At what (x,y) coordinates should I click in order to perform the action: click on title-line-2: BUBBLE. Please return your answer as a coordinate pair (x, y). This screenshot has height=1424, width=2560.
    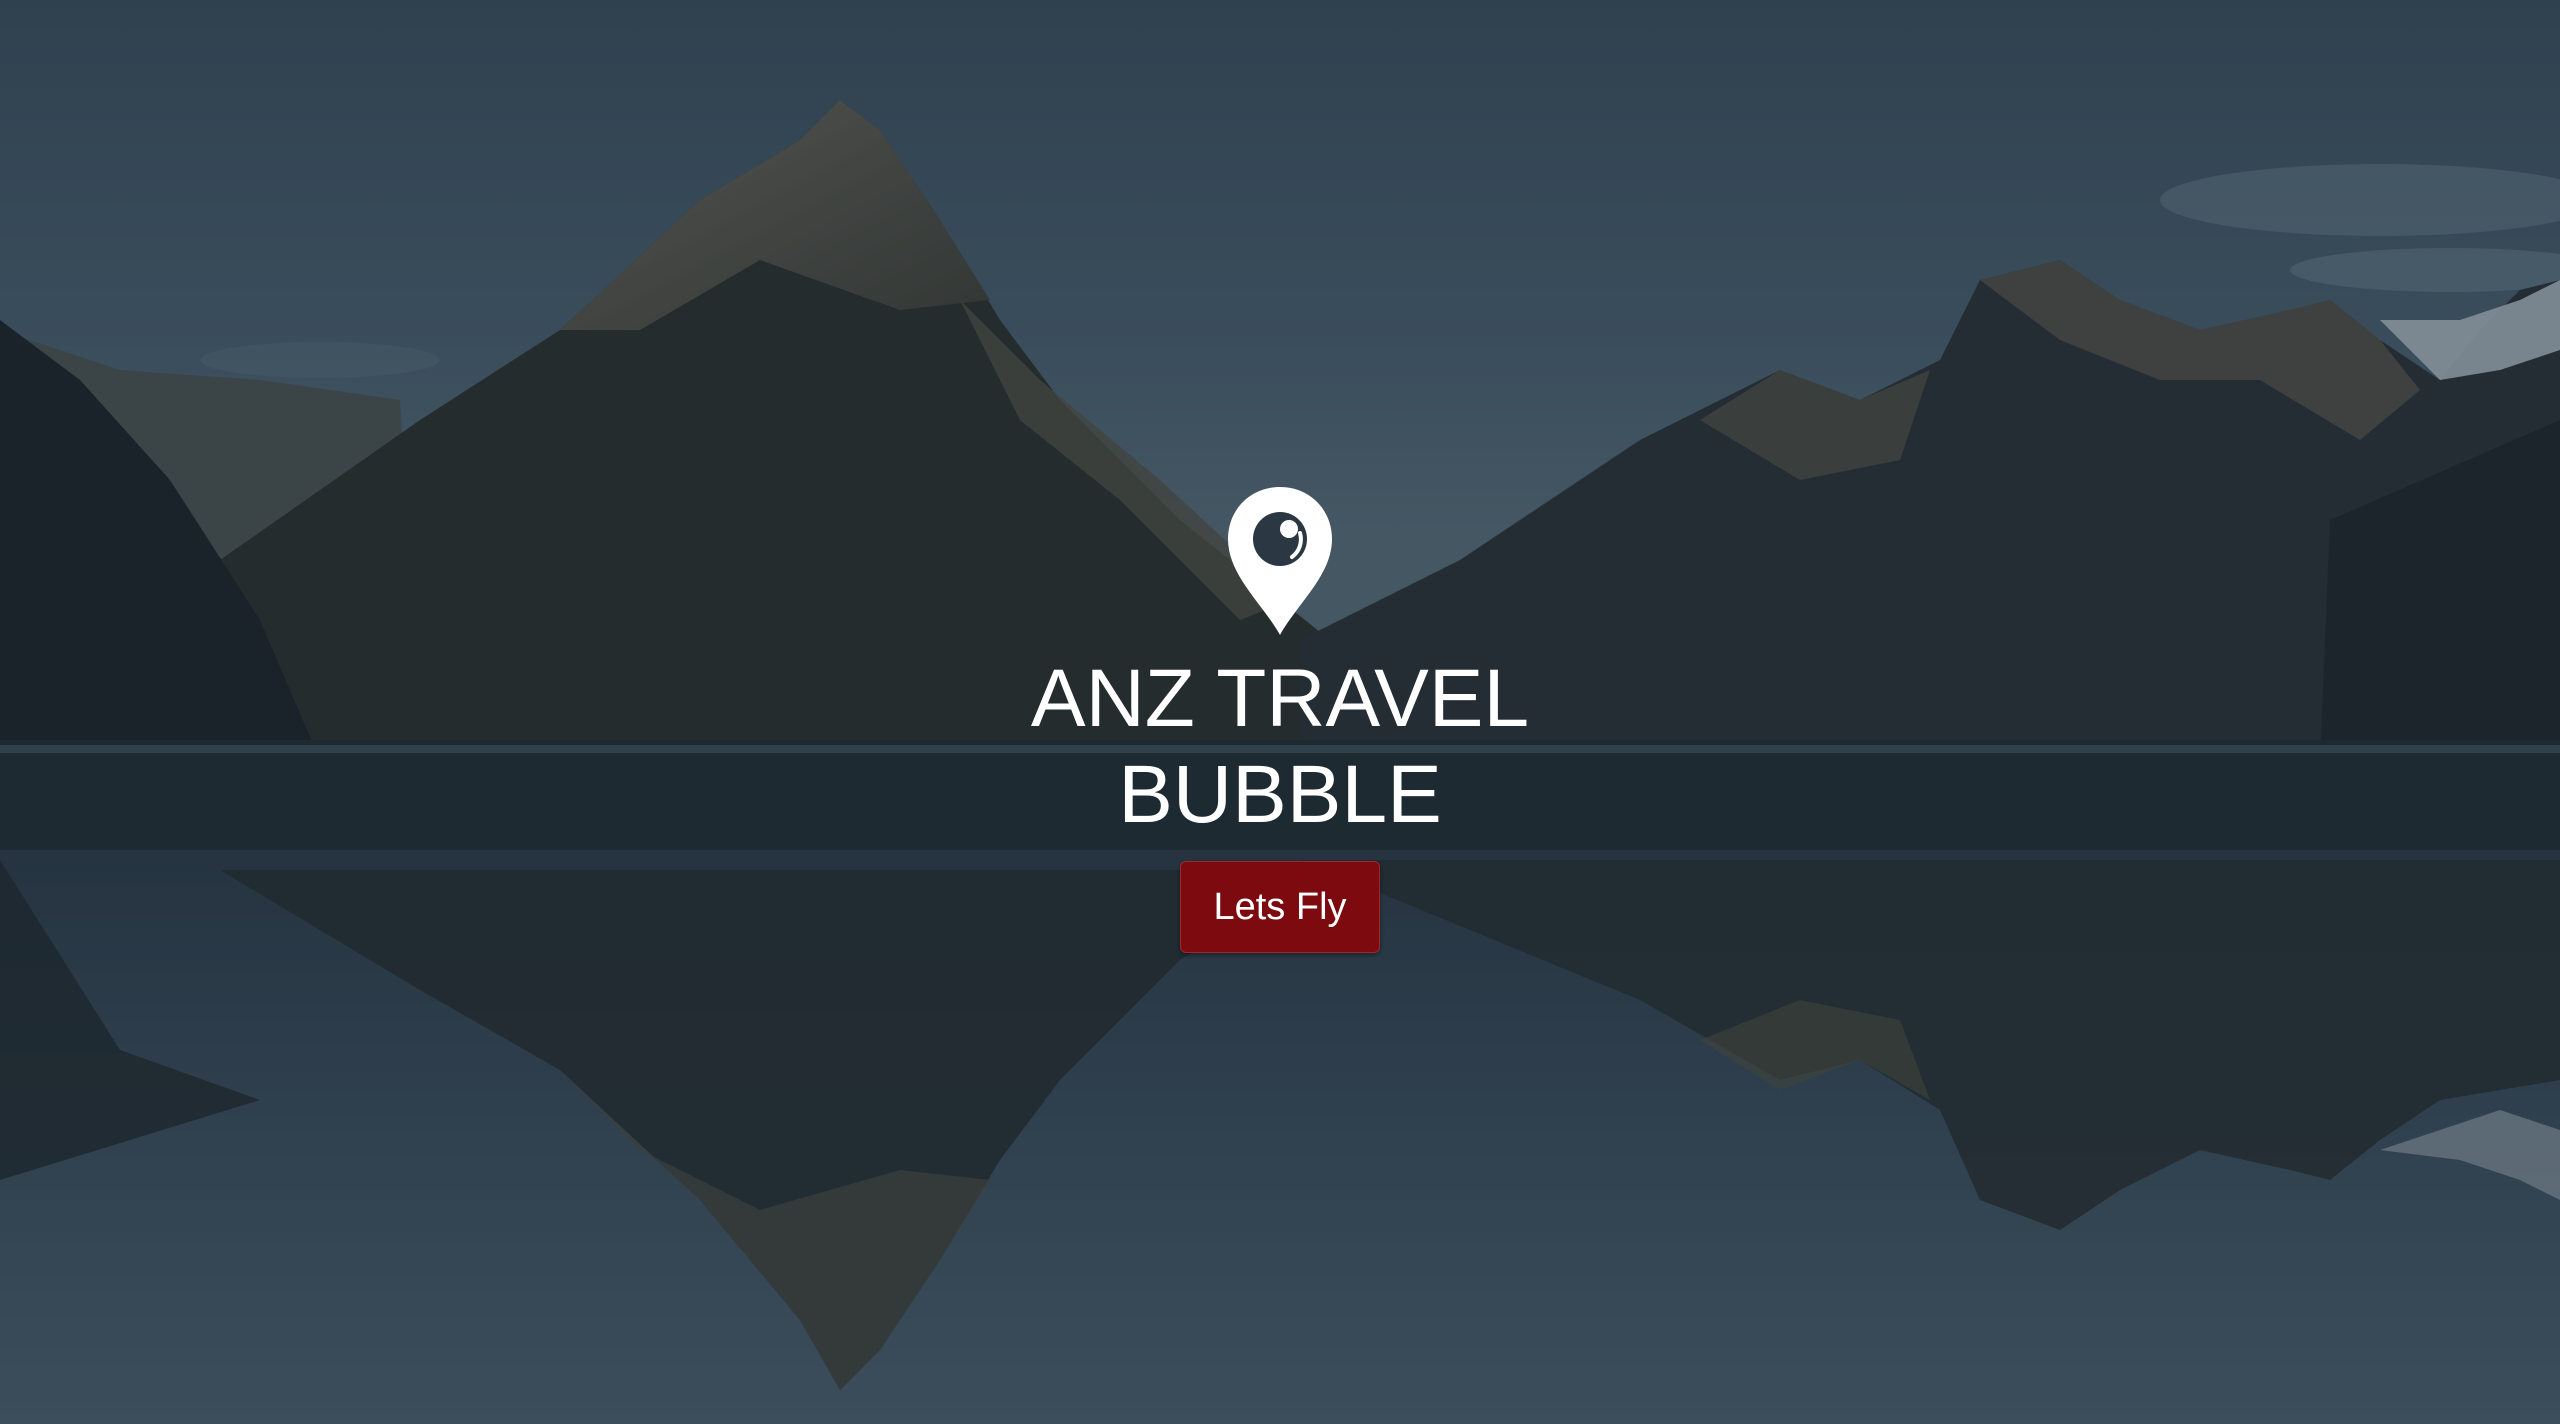
    Looking at the image, I should click on (1280, 794).